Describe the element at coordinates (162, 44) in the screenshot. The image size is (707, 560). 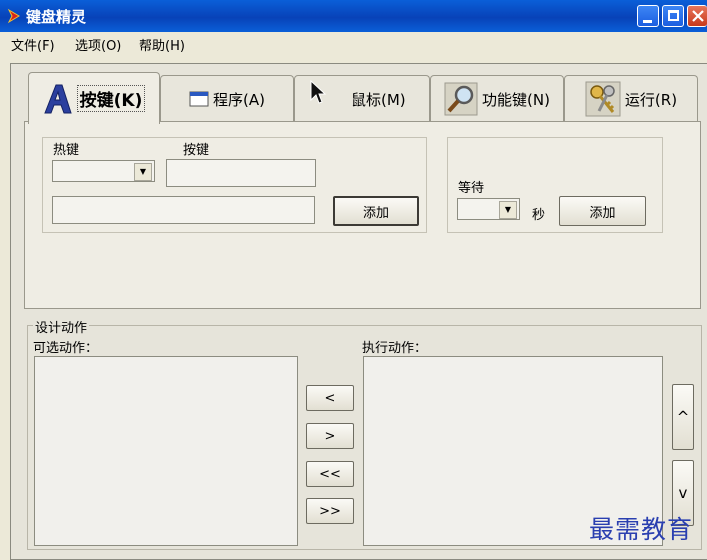
I see `menu-help: 帮助(H)` at that location.